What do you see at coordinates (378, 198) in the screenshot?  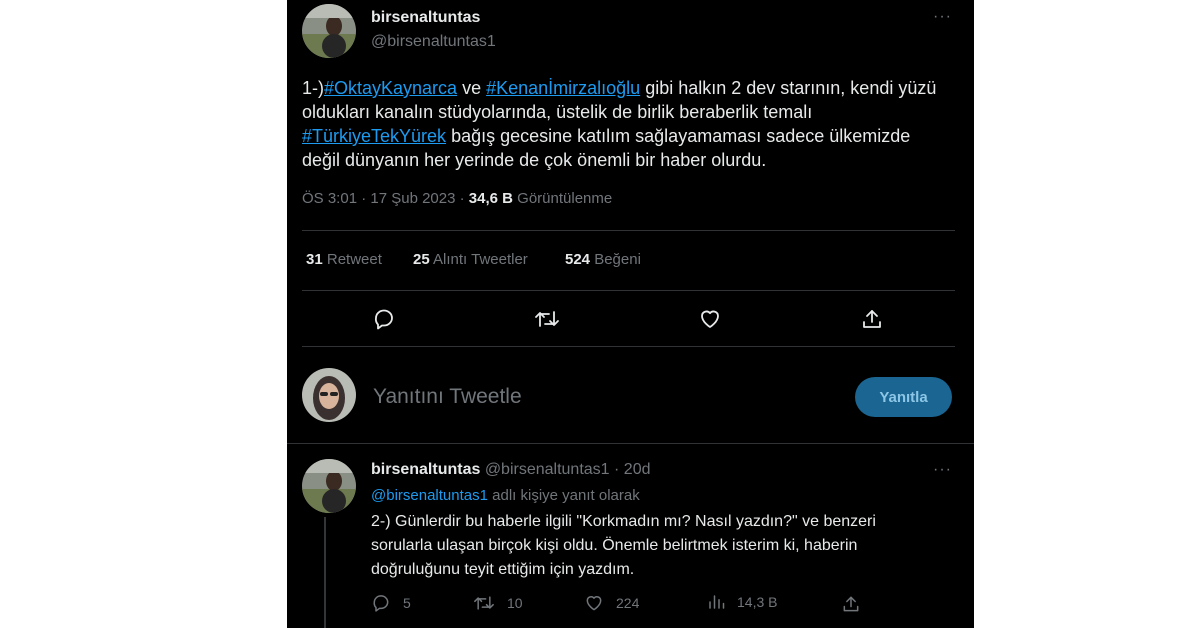 I see `tweet-timestamp: ÖS 3:01 · 17 Şub 2023` at bounding box center [378, 198].